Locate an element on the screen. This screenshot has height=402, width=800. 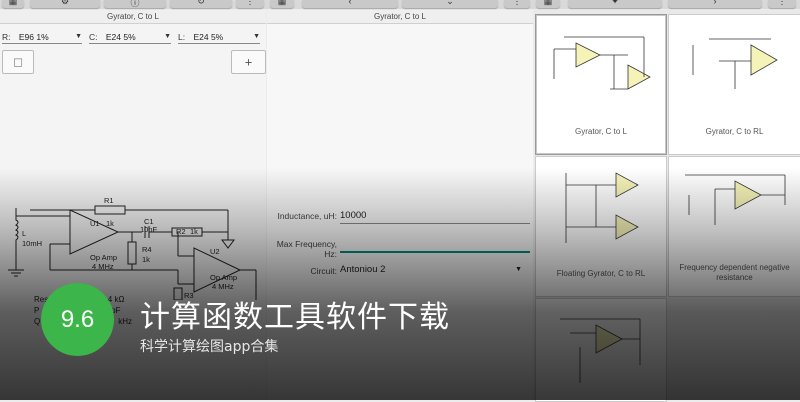
svg-text: R1 is located at coordinates (109, 200).